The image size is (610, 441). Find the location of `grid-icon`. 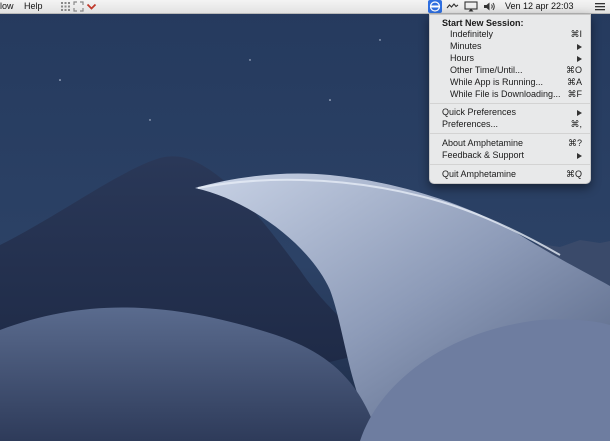

grid-icon is located at coordinates (65, 6).